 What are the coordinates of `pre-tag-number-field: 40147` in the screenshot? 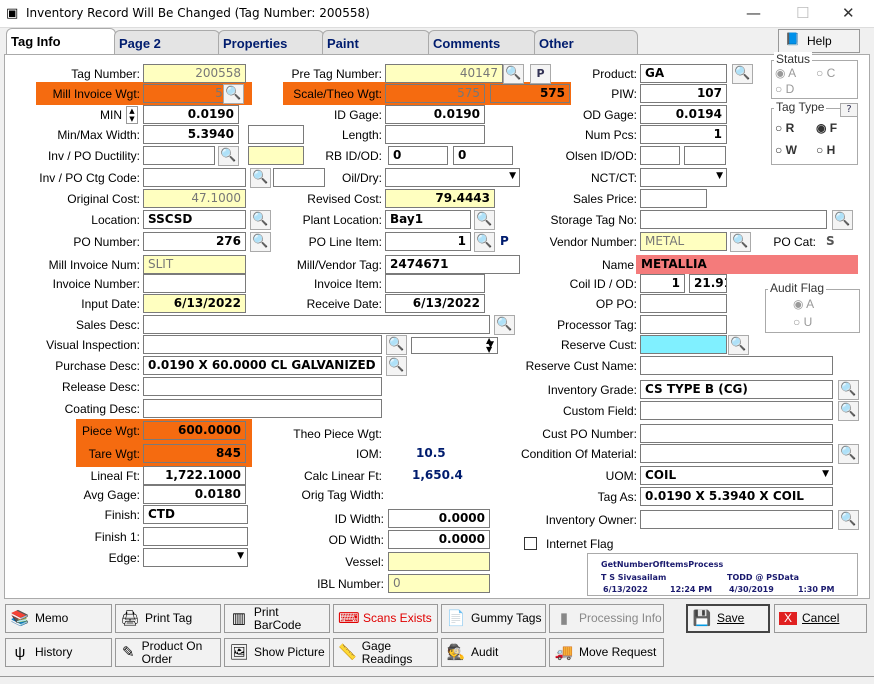 It's located at (444, 73).